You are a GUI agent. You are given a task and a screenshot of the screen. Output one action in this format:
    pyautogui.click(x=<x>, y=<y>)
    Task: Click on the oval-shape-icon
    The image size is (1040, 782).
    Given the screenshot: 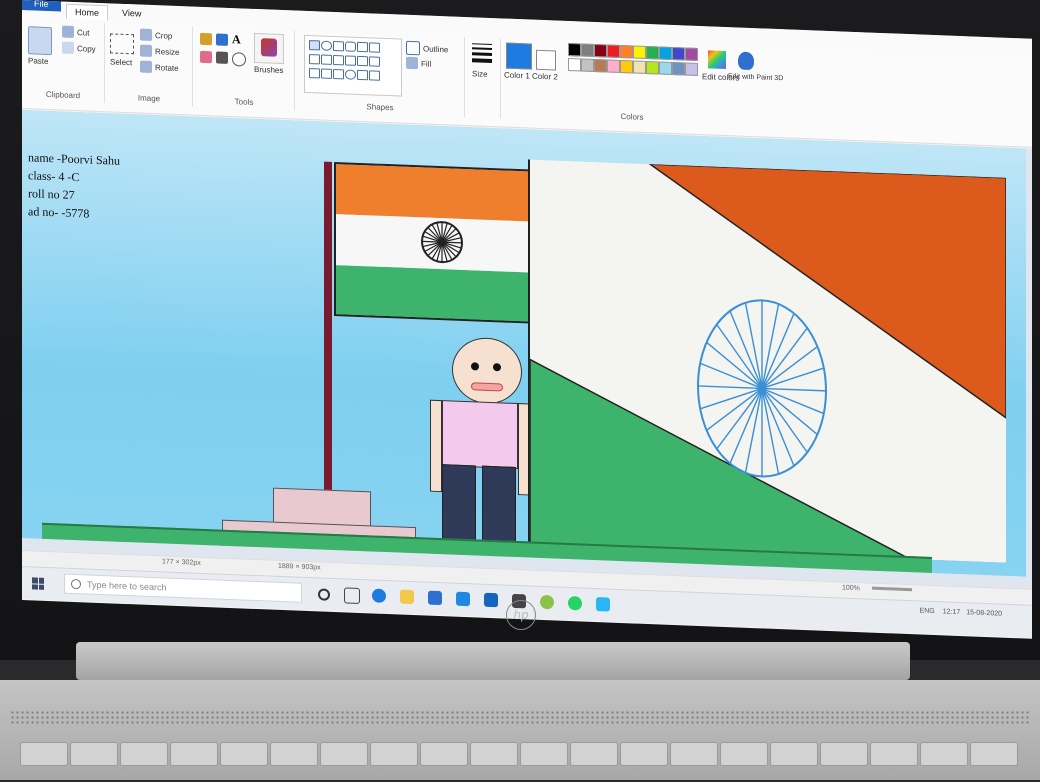 What is the action you would take?
    pyautogui.click(x=326, y=45)
    